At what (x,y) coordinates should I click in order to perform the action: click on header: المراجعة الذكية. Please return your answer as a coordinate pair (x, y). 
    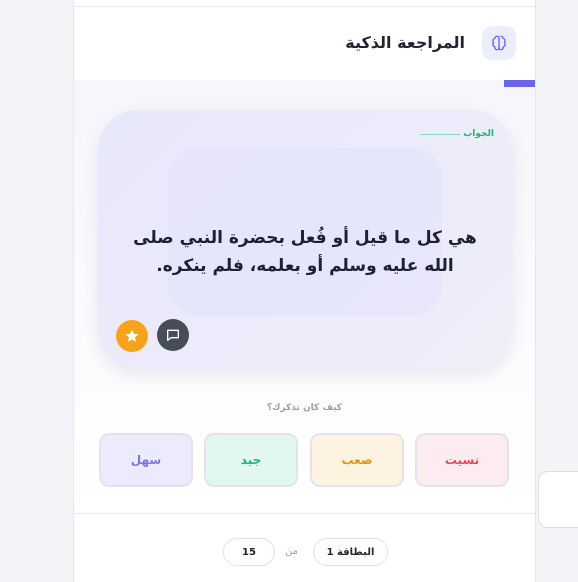
    Looking at the image, I should click on (304, 44).